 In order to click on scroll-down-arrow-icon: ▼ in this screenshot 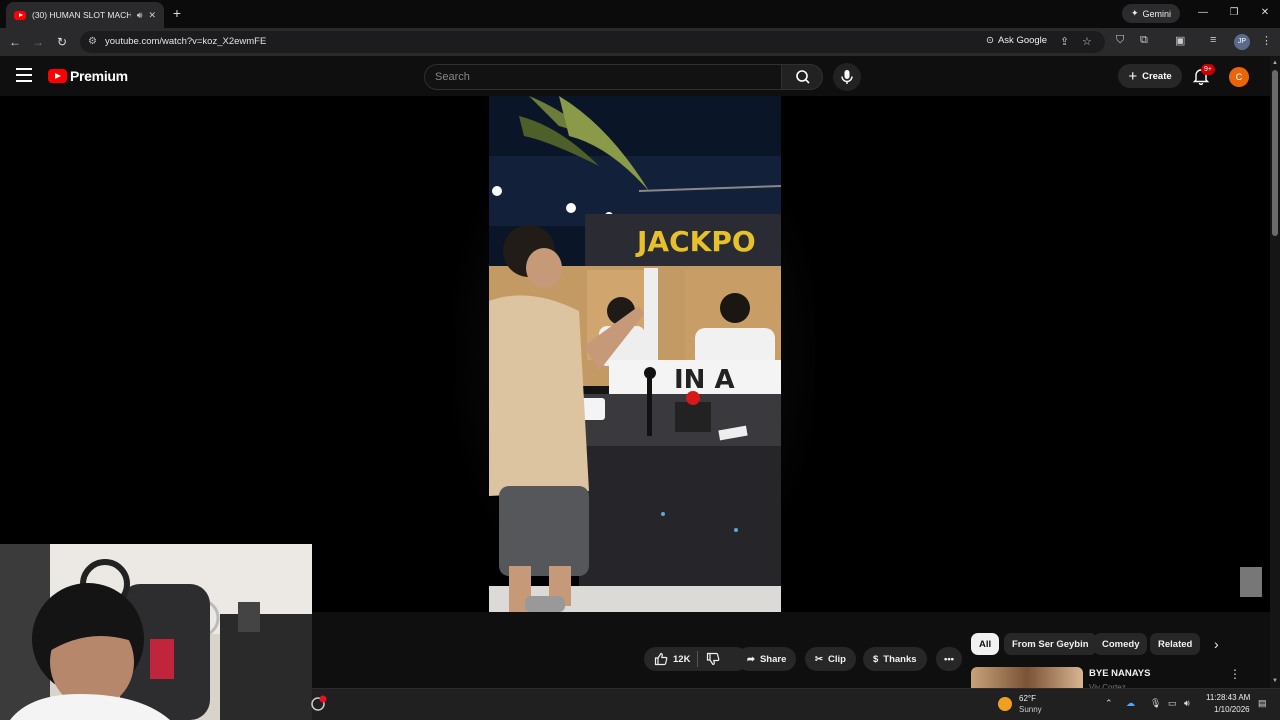, I will do `click(1275, 681)`.